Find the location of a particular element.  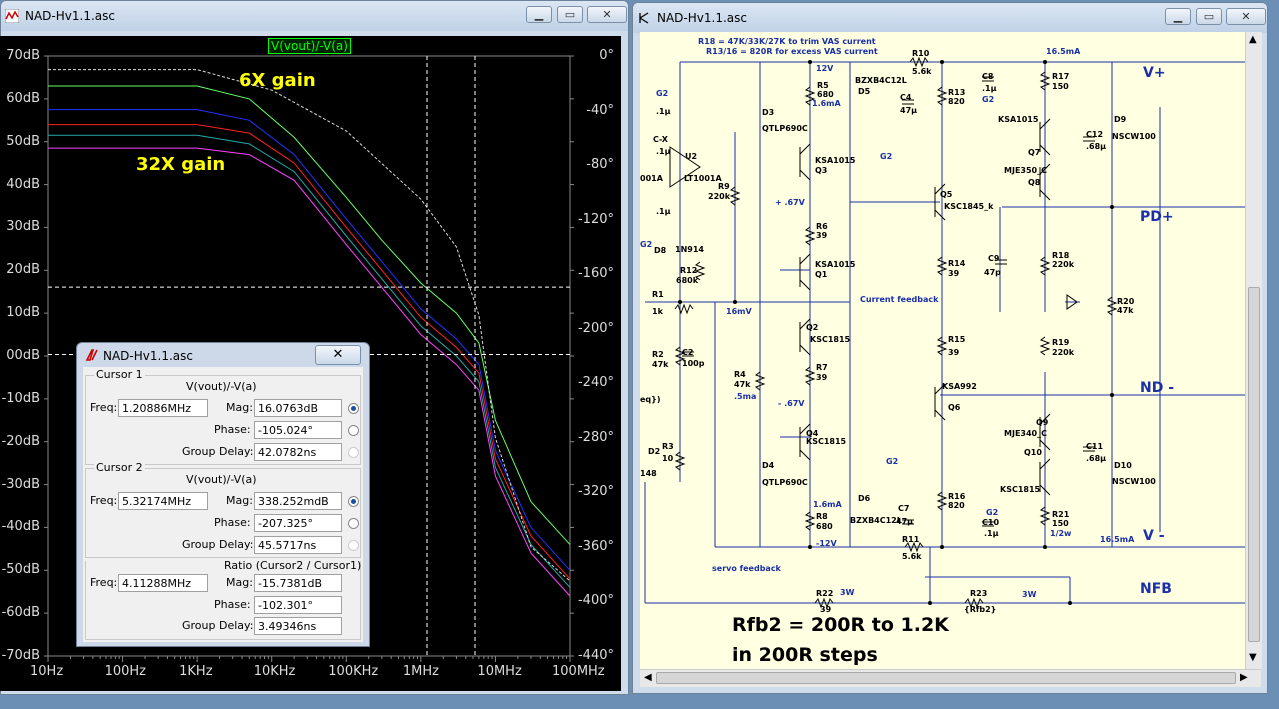

schematic-window-title: NAD-Hv1.1.asc is located at coordinates (702, 18).